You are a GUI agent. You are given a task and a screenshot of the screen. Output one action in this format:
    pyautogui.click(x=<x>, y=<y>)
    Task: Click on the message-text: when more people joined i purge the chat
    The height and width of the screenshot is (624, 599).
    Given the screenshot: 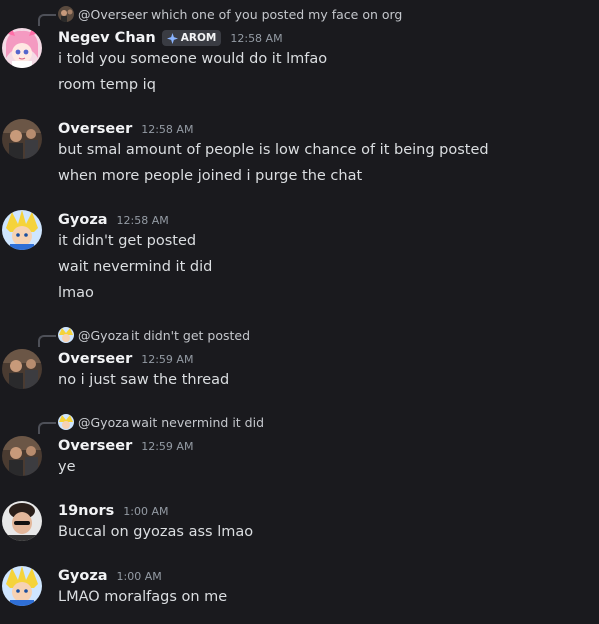 What is the action you would take?
    pyautogui.click(x=210, y=176)
    